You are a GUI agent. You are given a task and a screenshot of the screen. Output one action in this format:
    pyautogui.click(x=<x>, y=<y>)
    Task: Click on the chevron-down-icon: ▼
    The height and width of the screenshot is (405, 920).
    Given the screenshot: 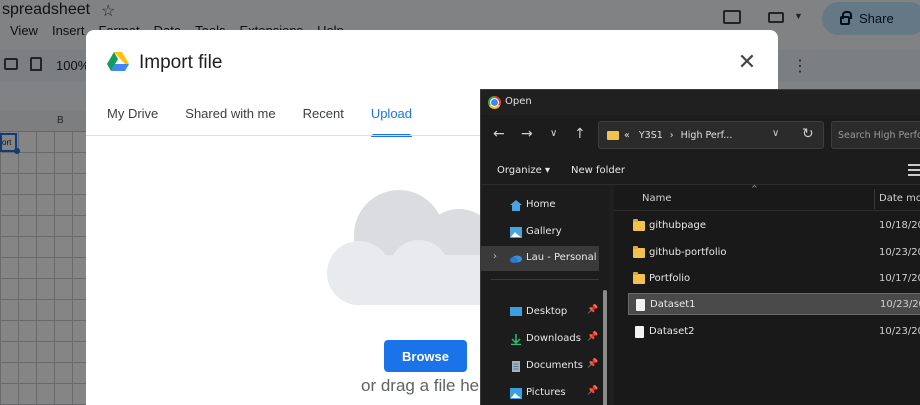 What is the action you would take?
    pyautogui.click(x=798, y=16)
    